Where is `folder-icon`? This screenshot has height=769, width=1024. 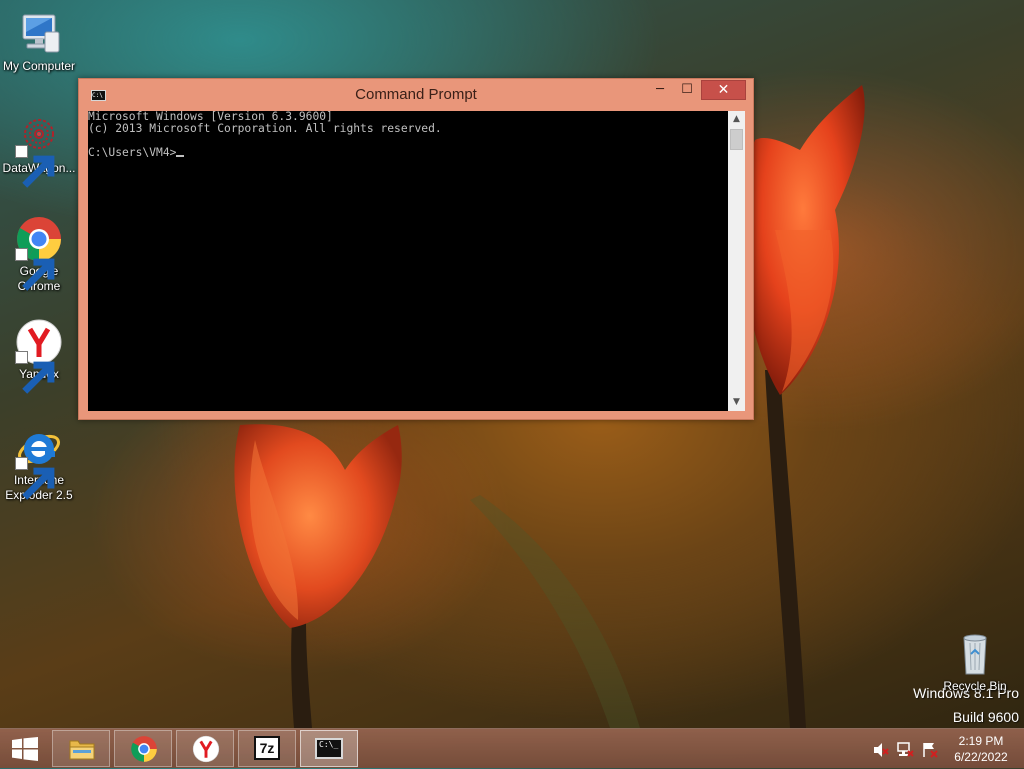 folder-icon is located at coordinates (82, 750).